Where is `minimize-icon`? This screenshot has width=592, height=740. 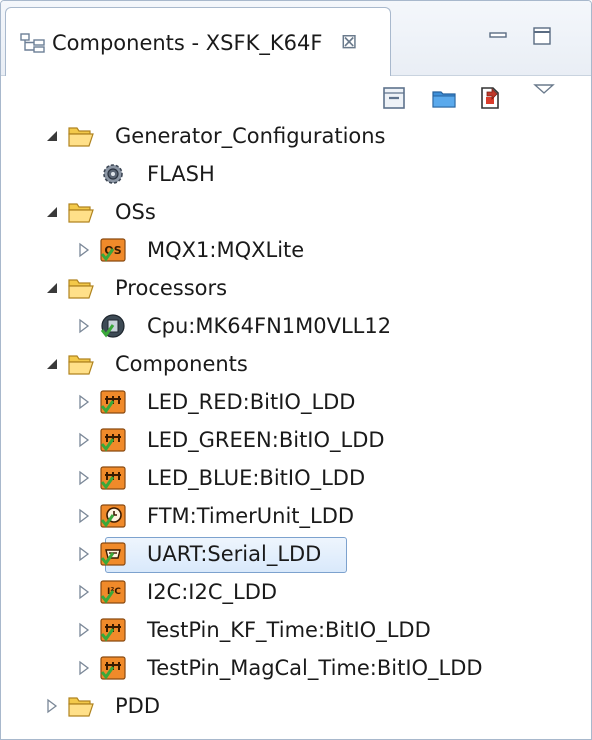
minimize-icon is located at coordinates (498, 36).